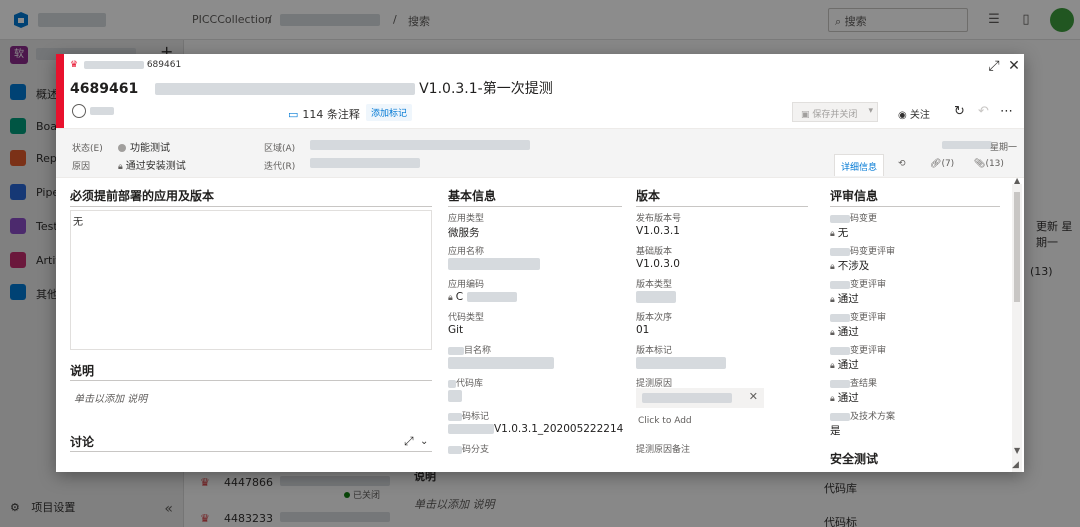  Describe the element at coordinates (1015, 465) in the screenshot. I see `resize-grip-icon: ◢` at that location.